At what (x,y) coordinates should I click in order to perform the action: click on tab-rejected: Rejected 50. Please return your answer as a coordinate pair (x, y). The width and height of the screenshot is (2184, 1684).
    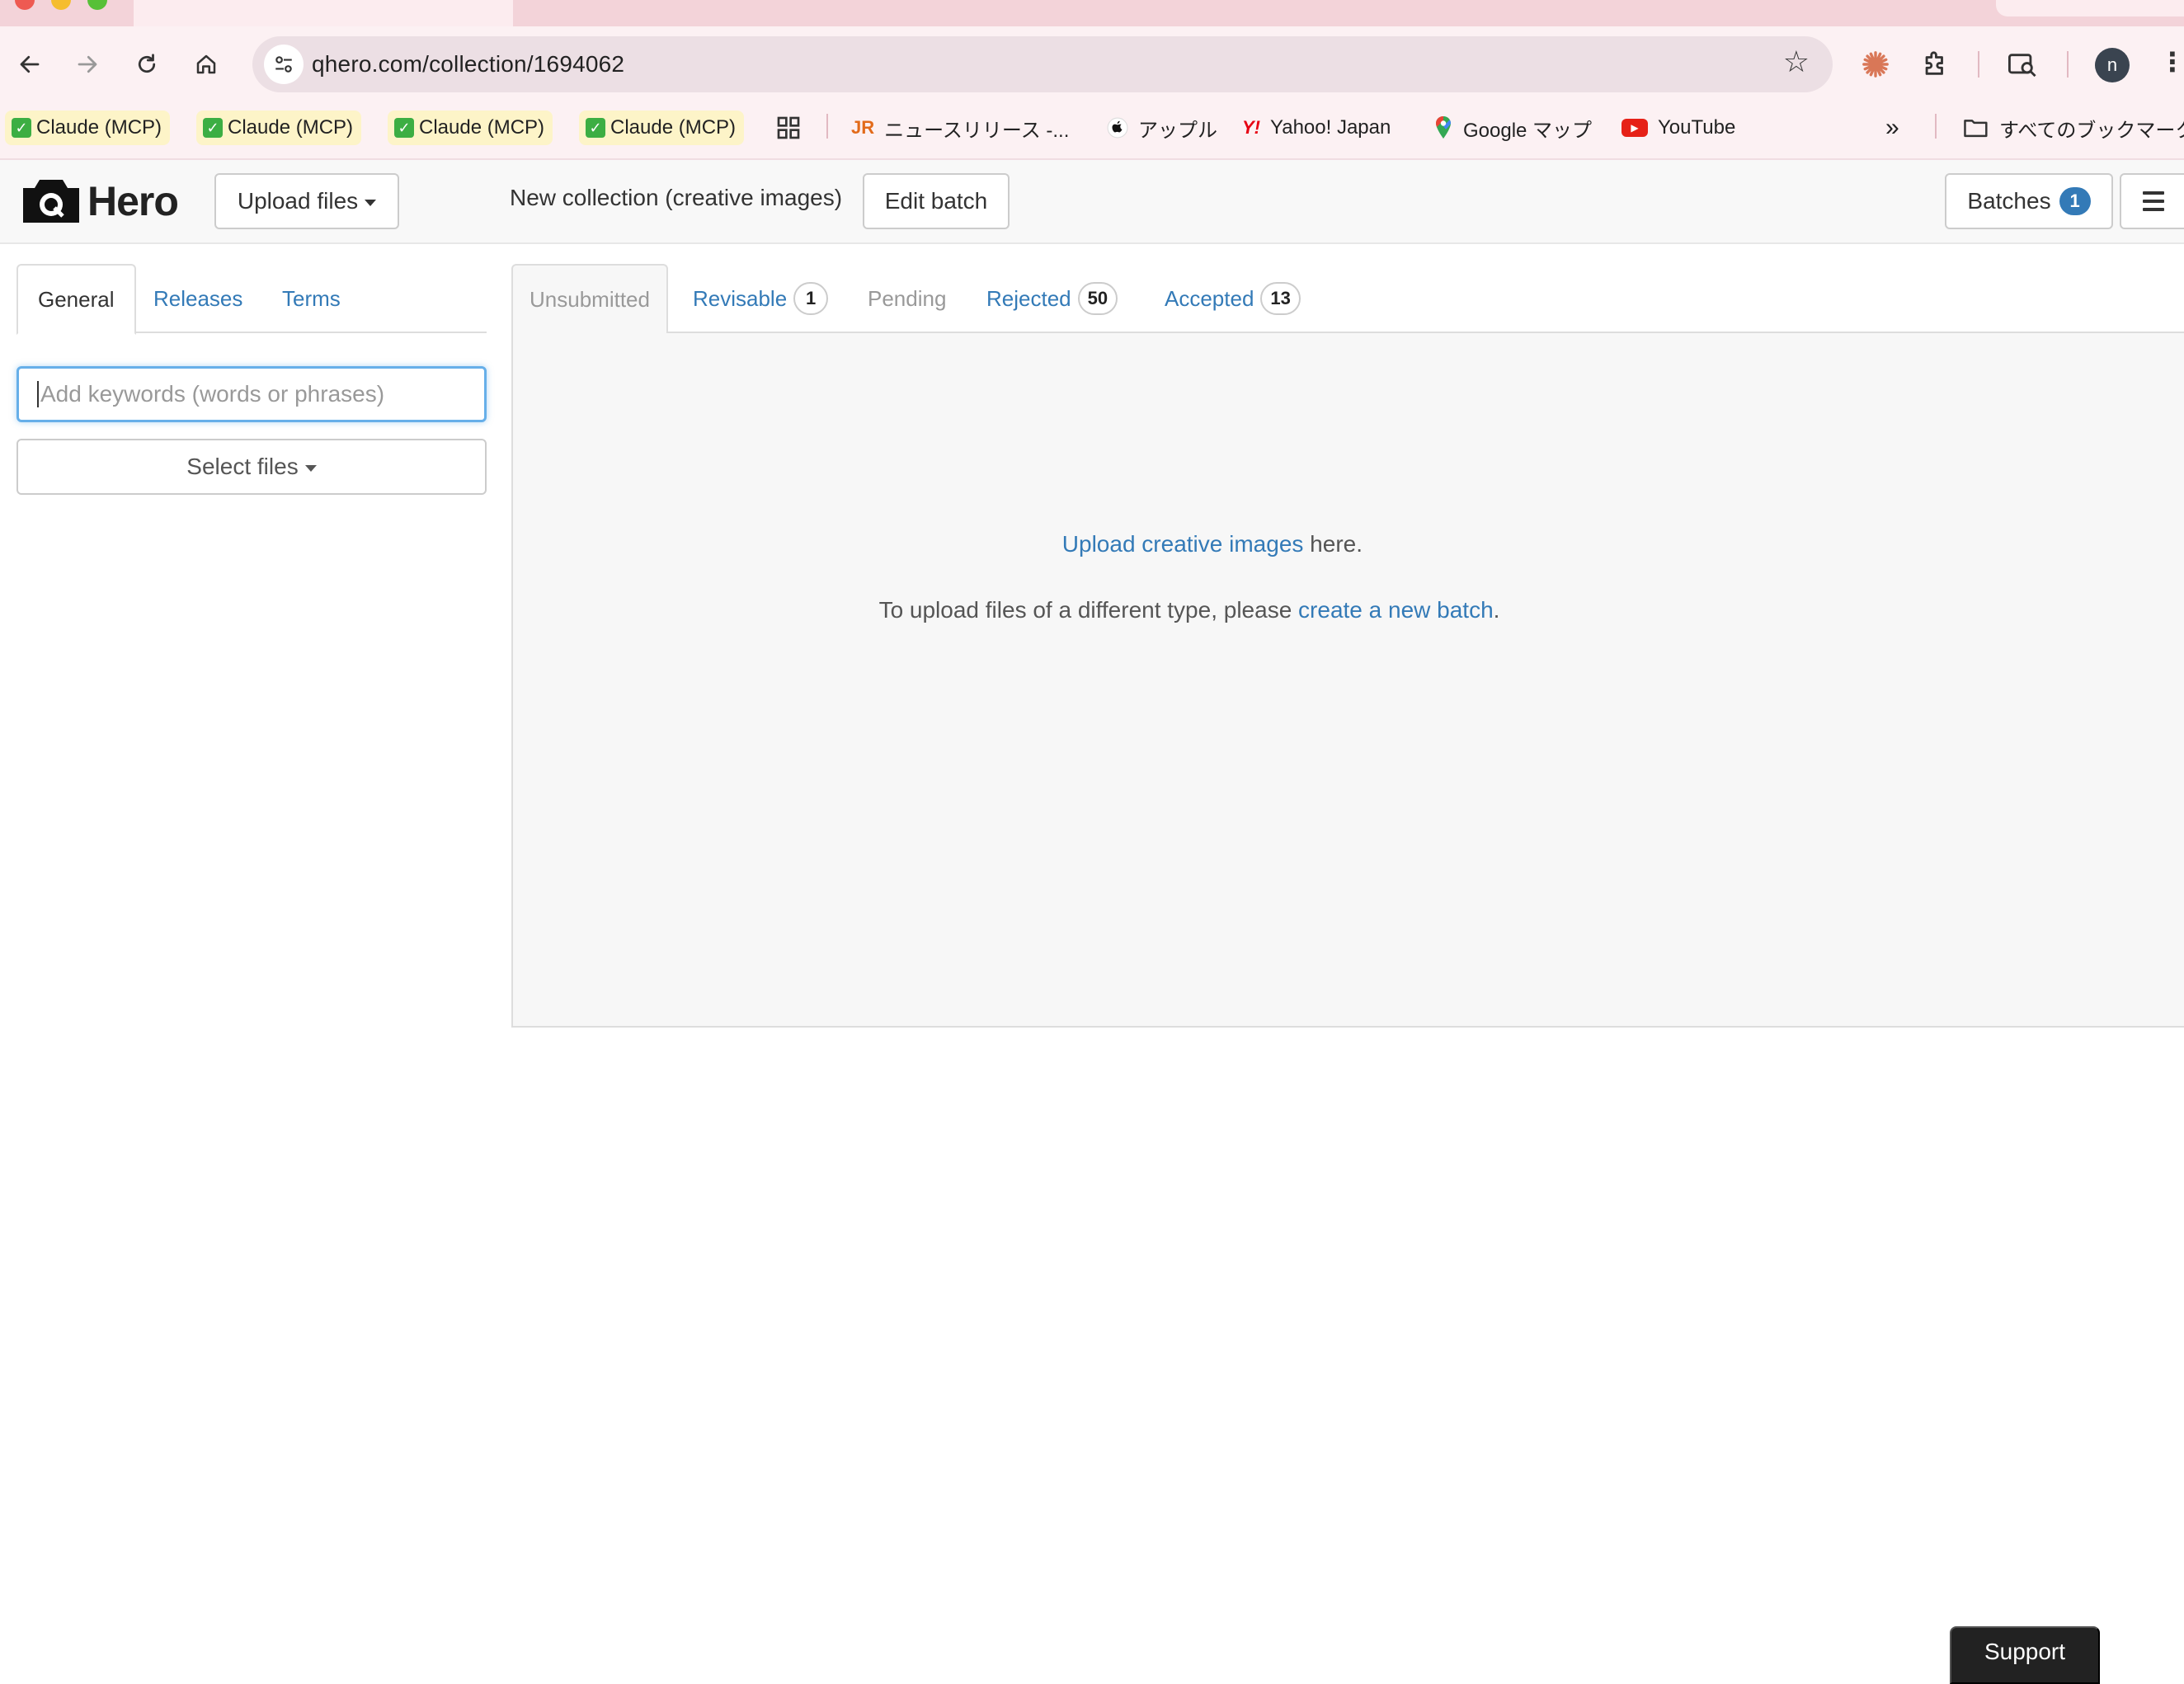
    Looking at the image, I should click on (1052, 298).